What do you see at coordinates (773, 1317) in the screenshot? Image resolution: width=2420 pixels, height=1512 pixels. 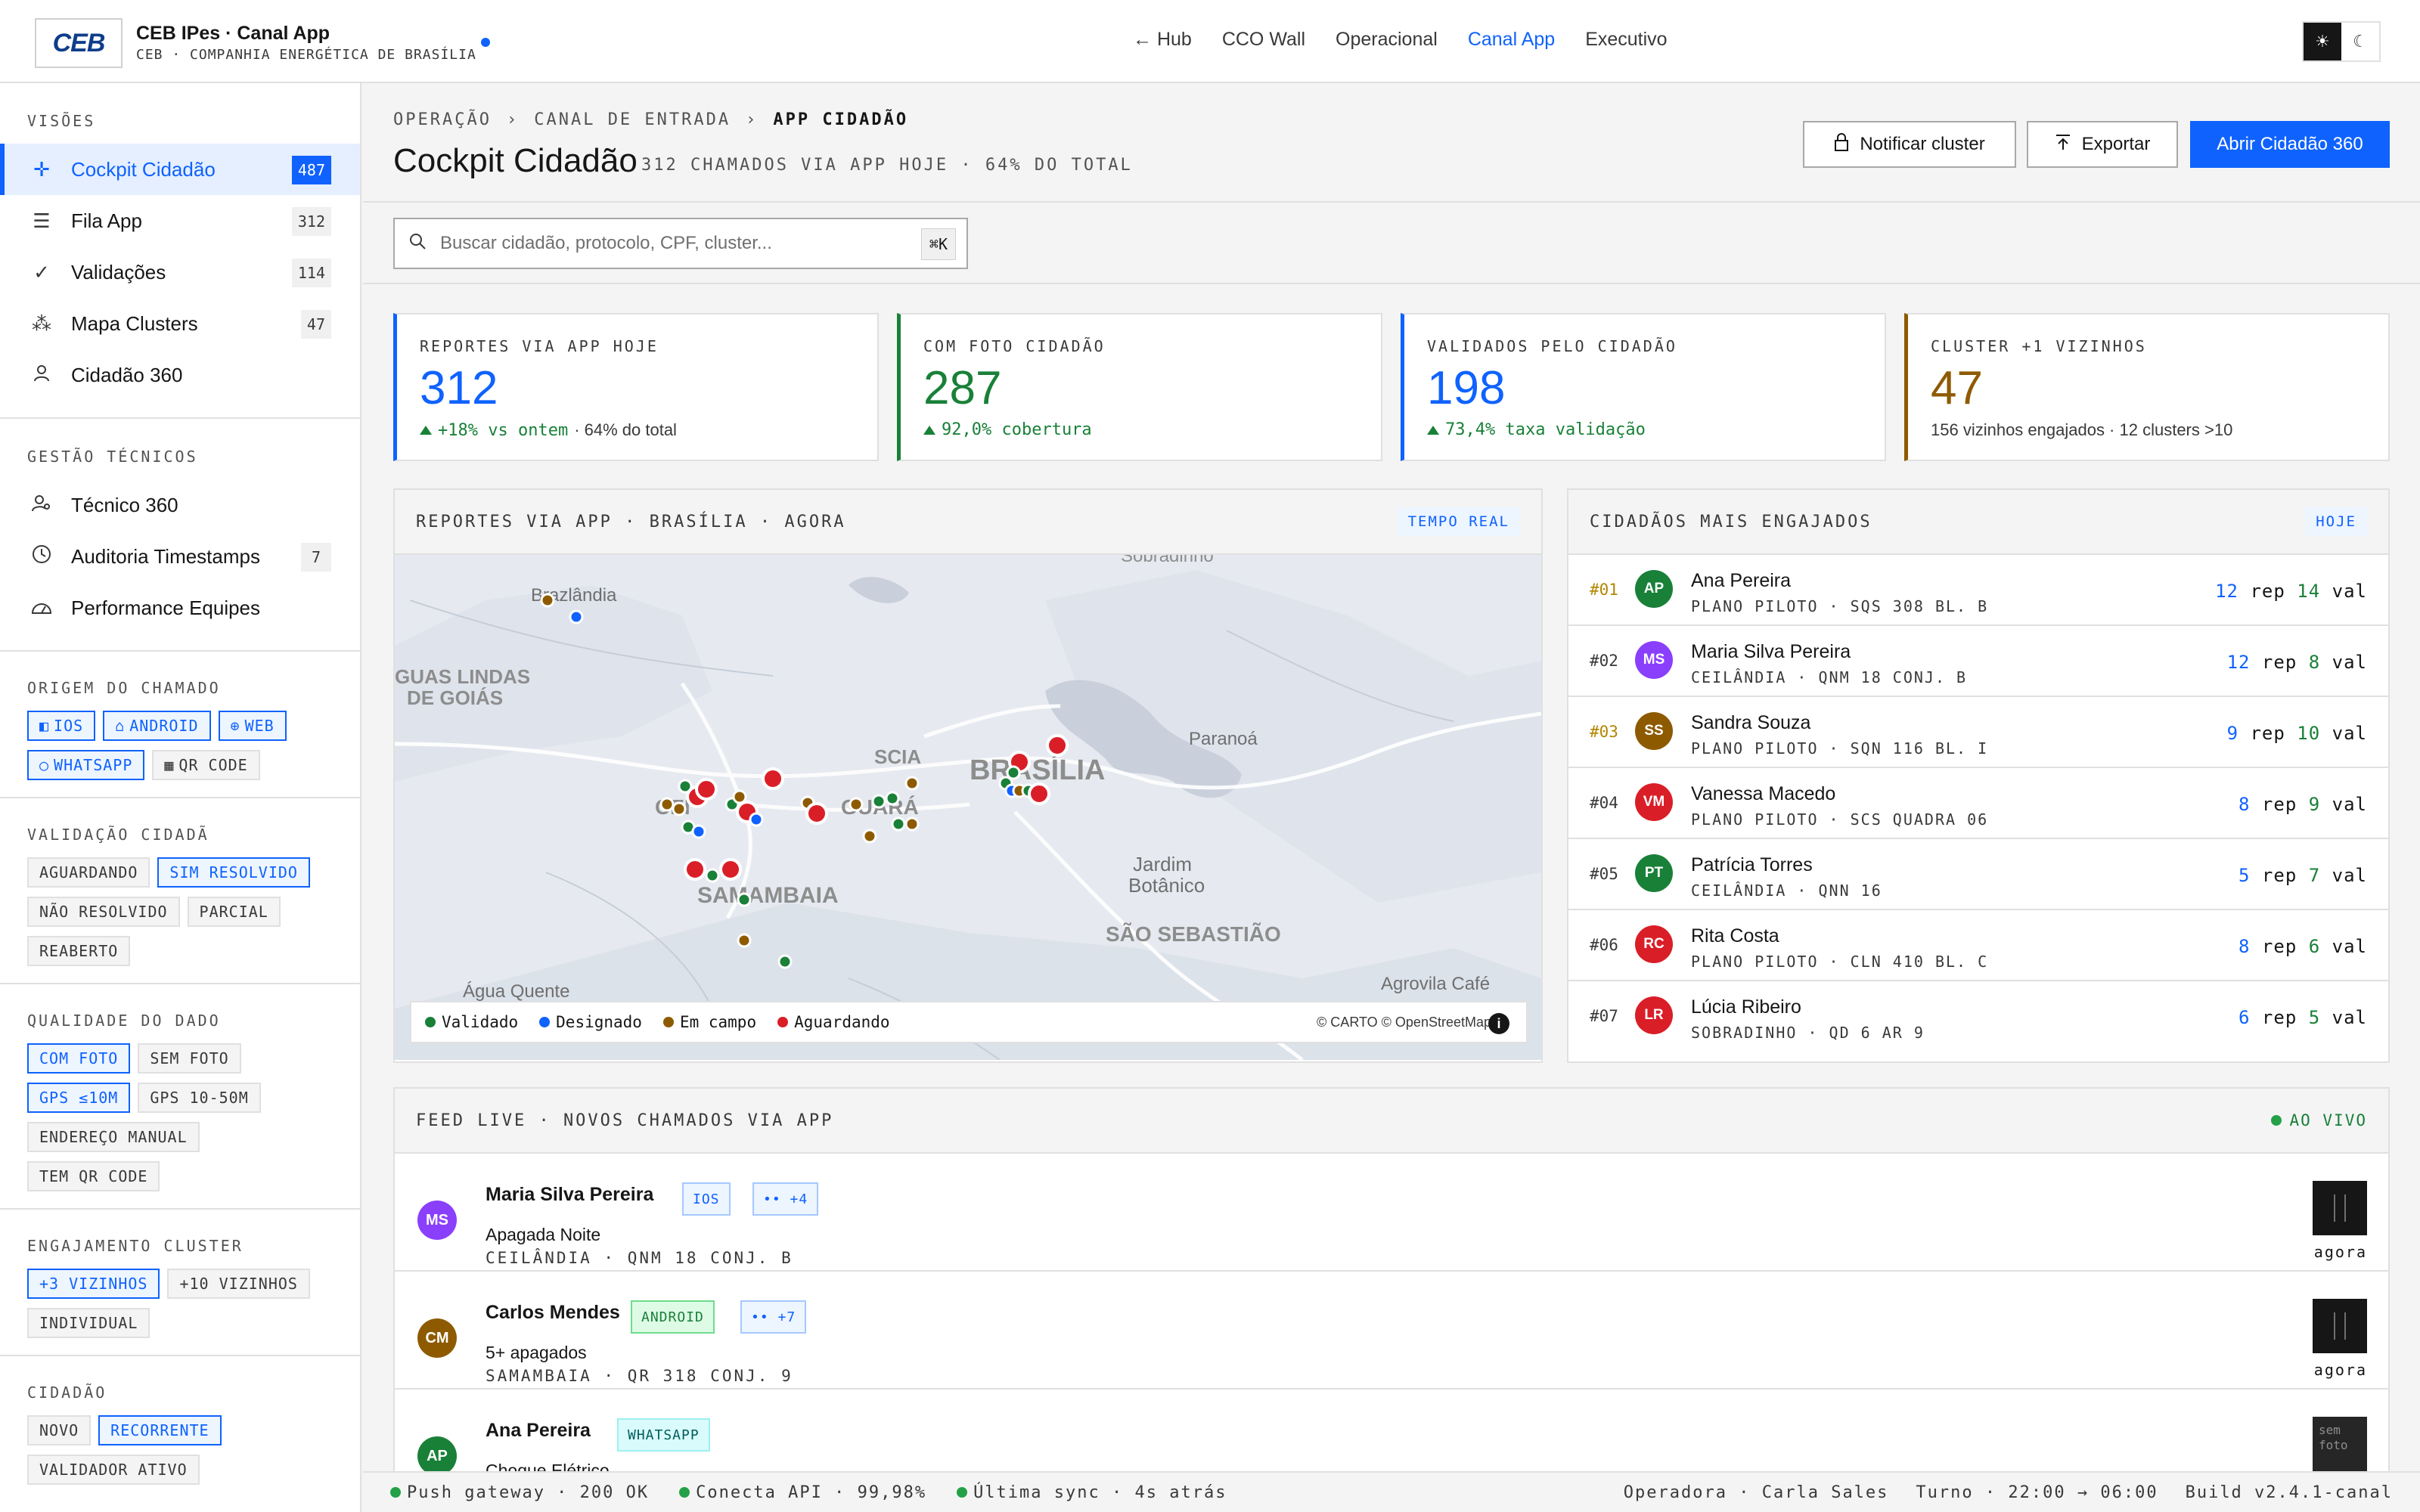 I see `cluster-tag: •• +7` at bounding box center [773, 1317].